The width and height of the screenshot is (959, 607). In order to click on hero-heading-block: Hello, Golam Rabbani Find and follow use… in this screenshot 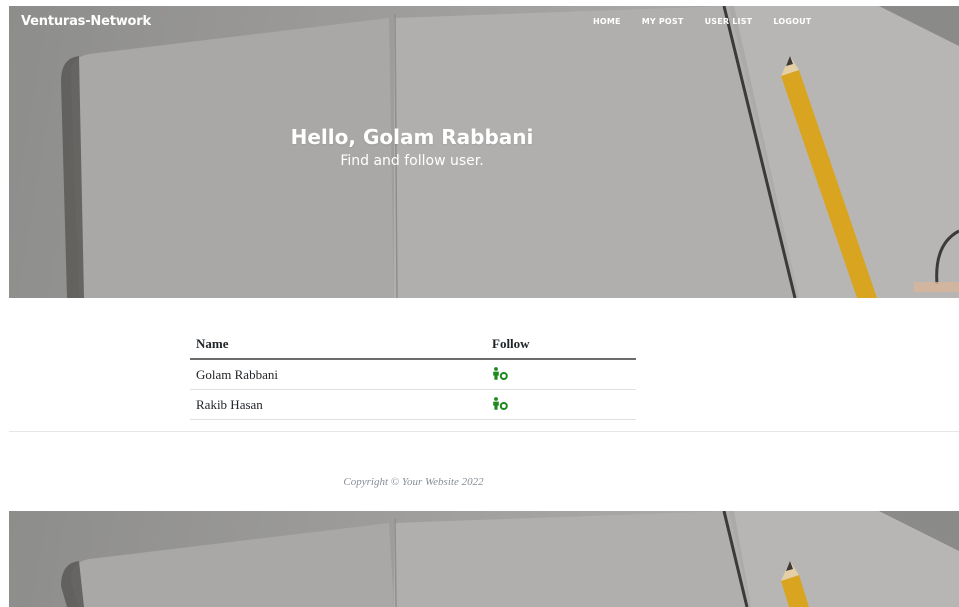, I will do `click(412, 147)`.